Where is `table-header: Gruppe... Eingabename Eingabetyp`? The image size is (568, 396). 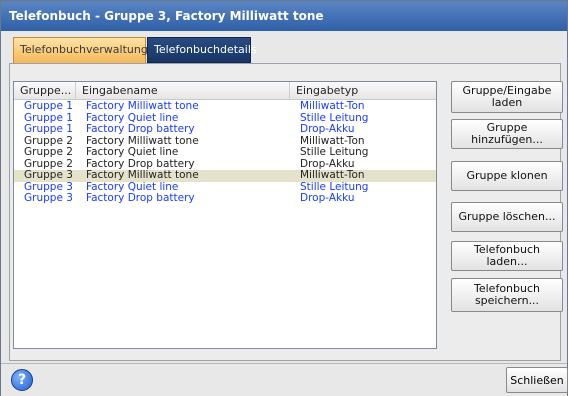 table-header: Gruppe... Eingabename Eingabetyp is located at coordinates (225, 91).